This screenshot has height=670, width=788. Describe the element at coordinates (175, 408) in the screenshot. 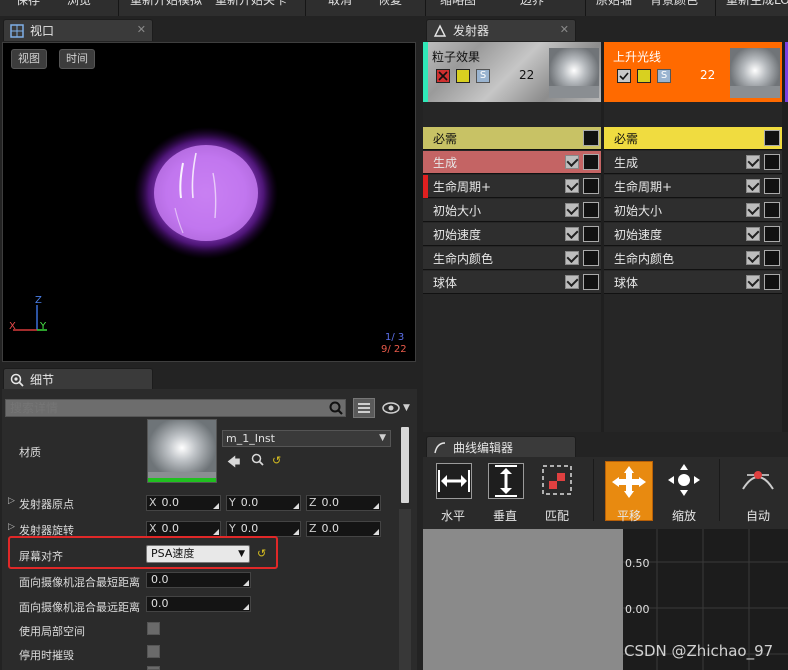

I see `search-details-input` at that location.